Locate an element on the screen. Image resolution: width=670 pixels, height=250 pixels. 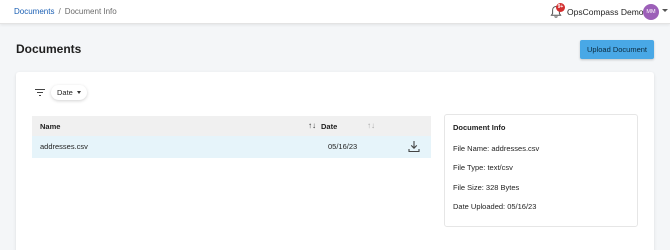
breadcrumb: Documents / Document Info is located at coordinates (65, 11).